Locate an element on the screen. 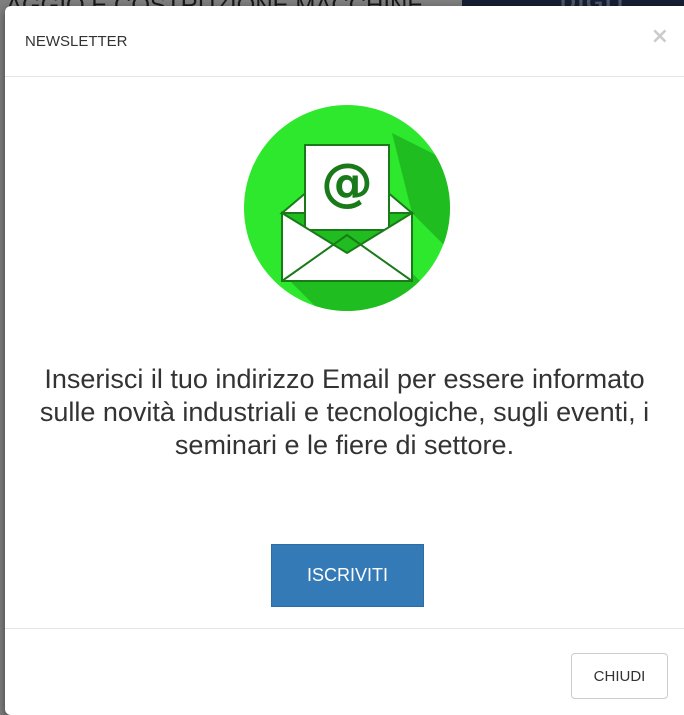  at-sign-icon: @ is located at coordinates (347, 183).